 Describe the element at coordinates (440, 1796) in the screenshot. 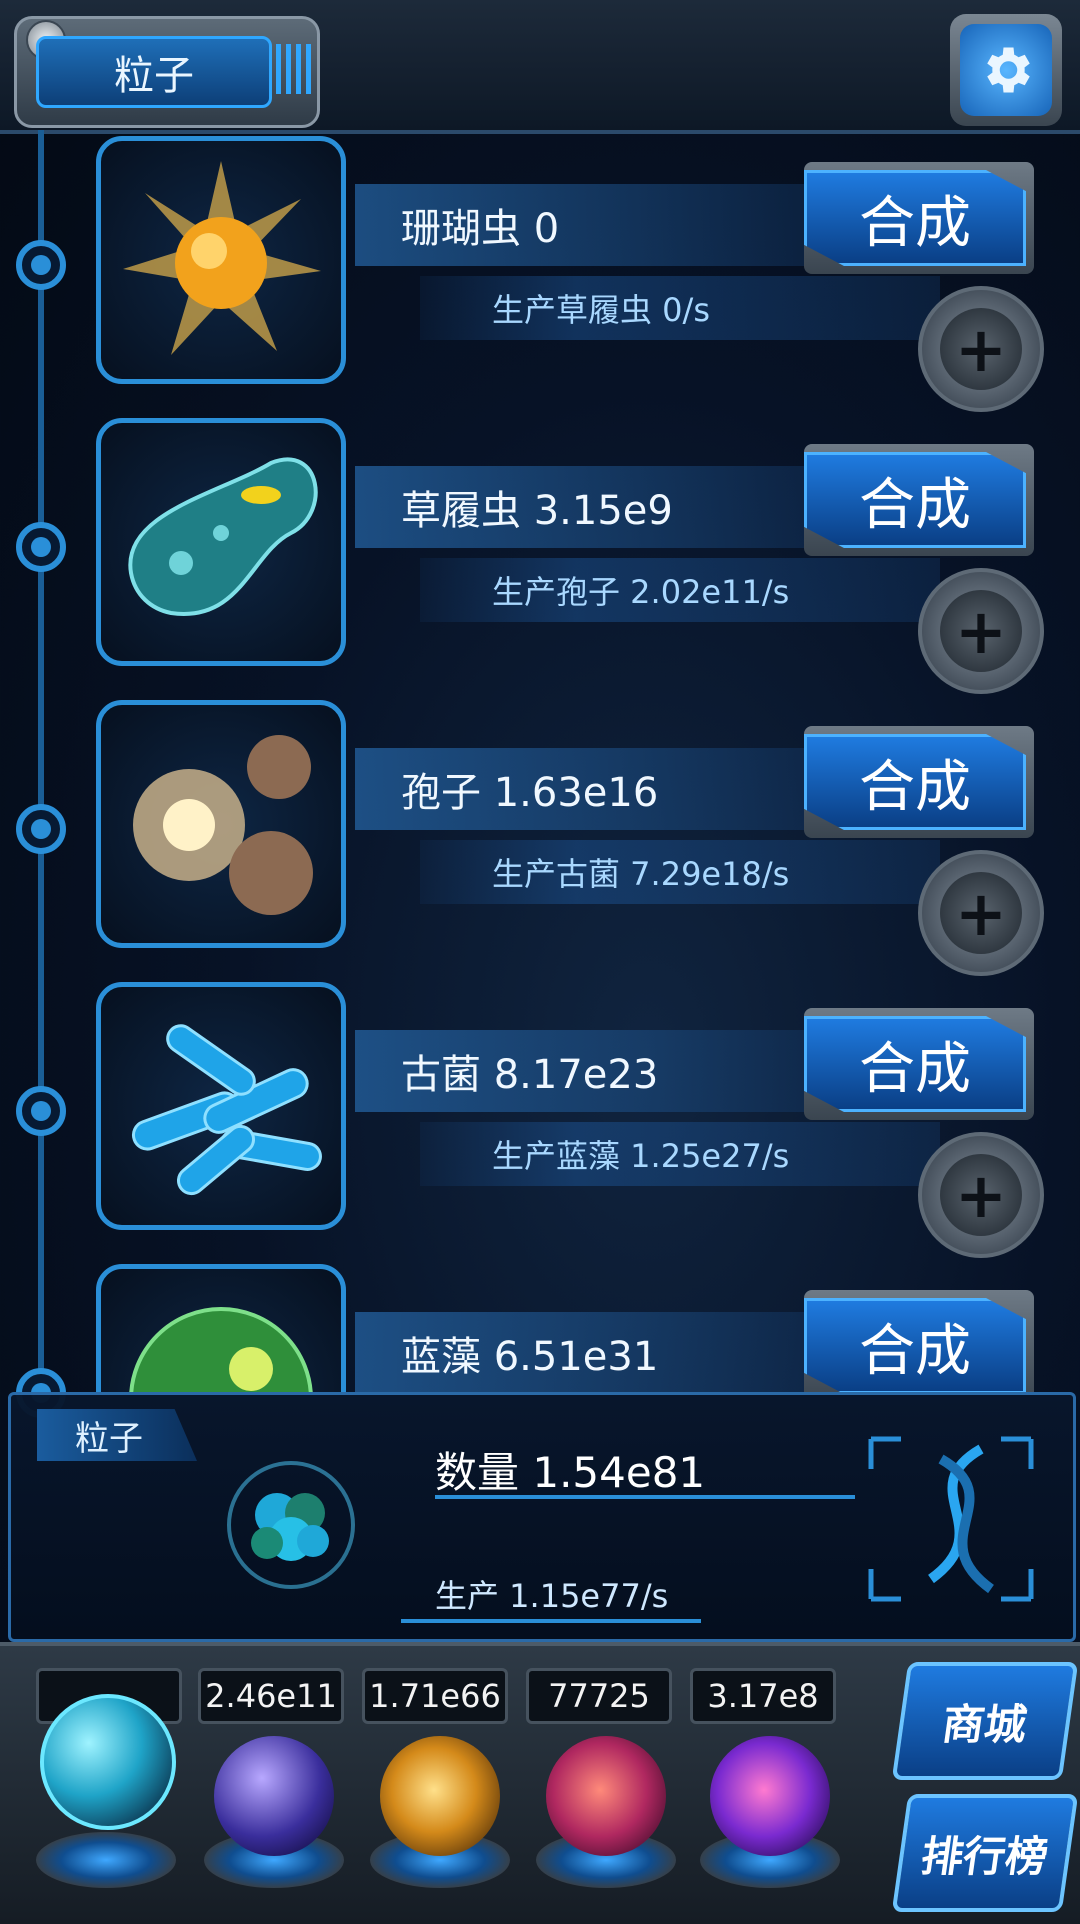

I see `galaxy-orb-button` at that location.